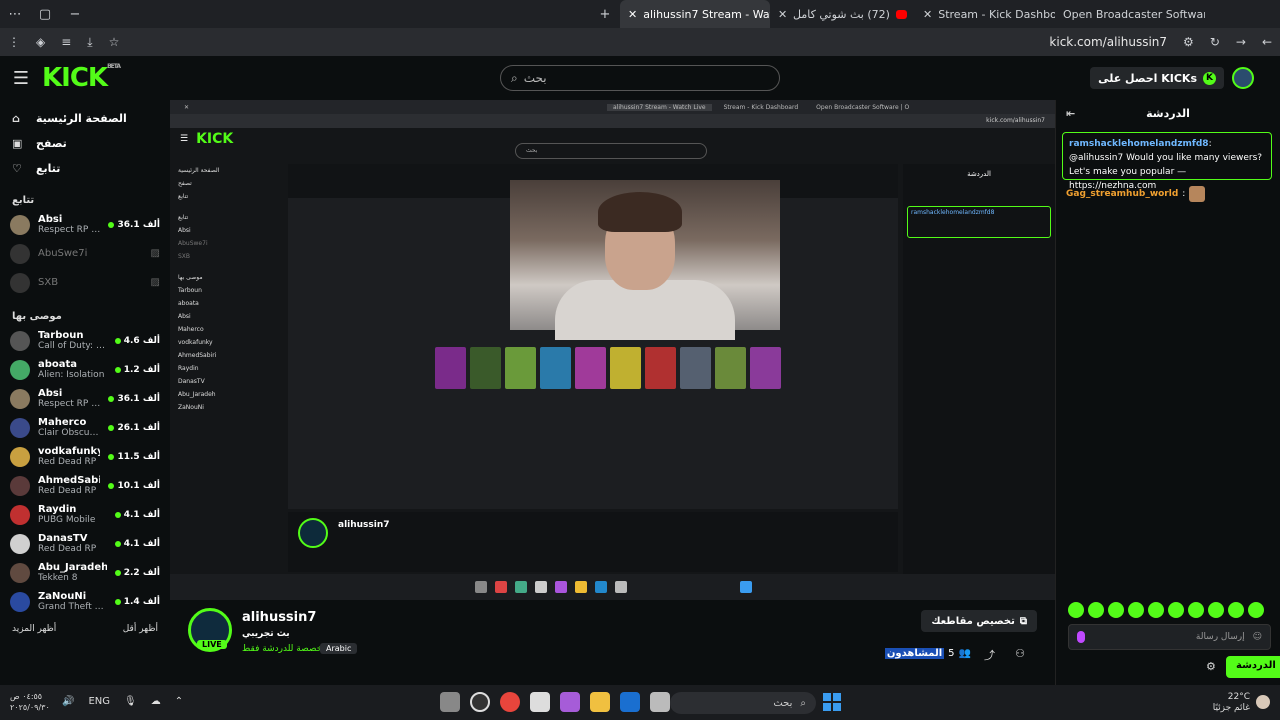 This screenshot has height=720, width=1280. I want to click on minimize-icon: −, so click(75, 14).